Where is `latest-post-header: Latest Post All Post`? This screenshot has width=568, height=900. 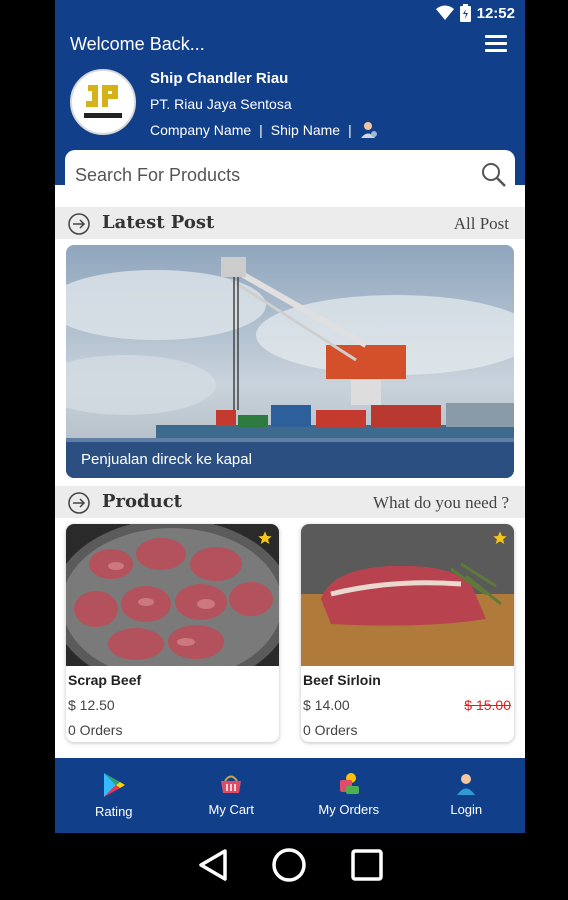 latest-post-header: Latest Post All Post is located at coordinates (290, 223).